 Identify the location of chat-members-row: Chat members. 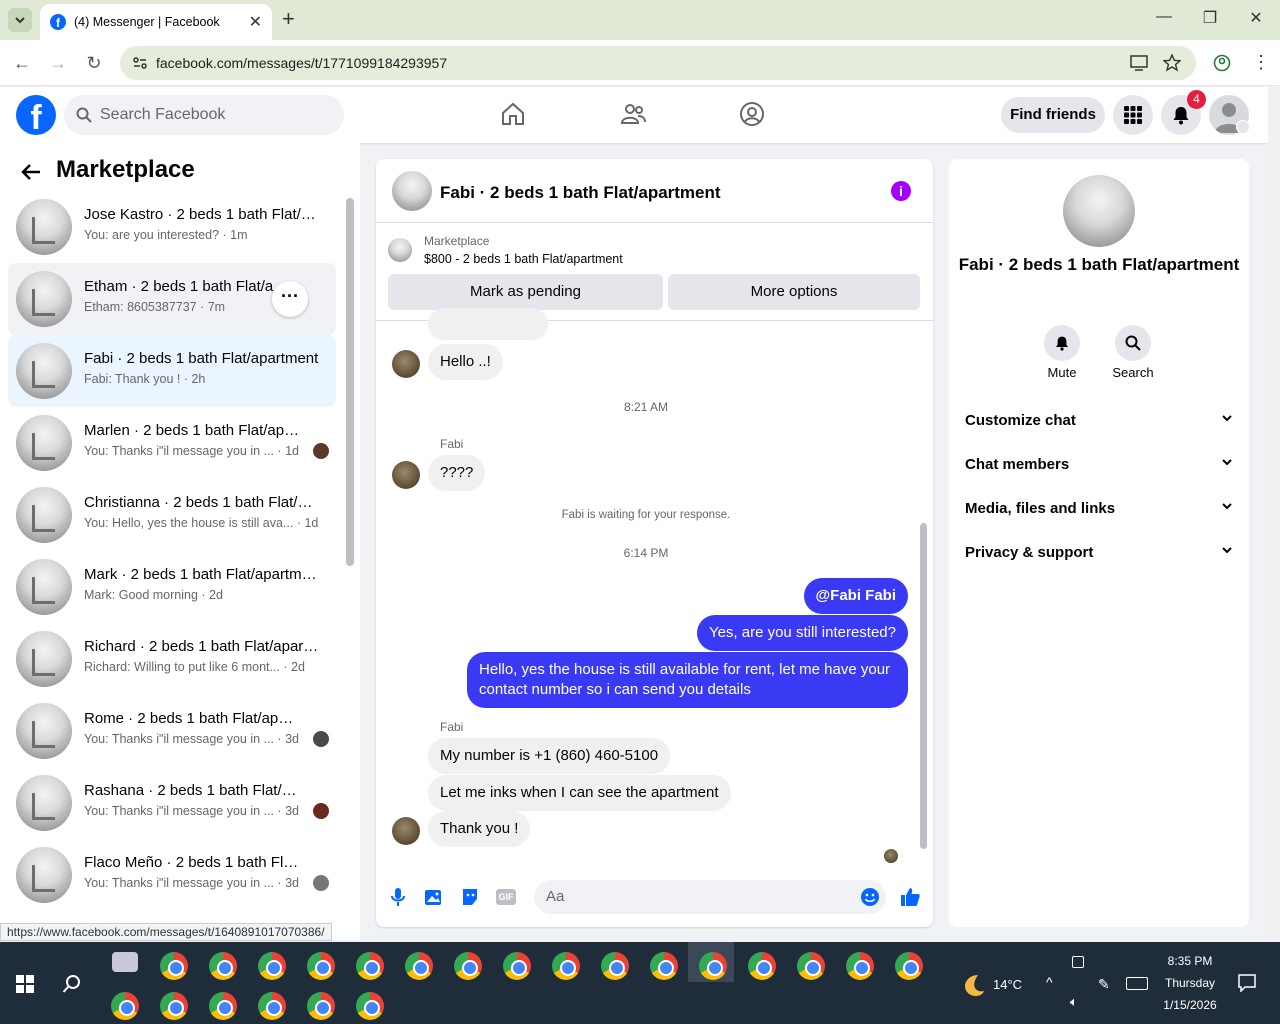
(1099, 464).